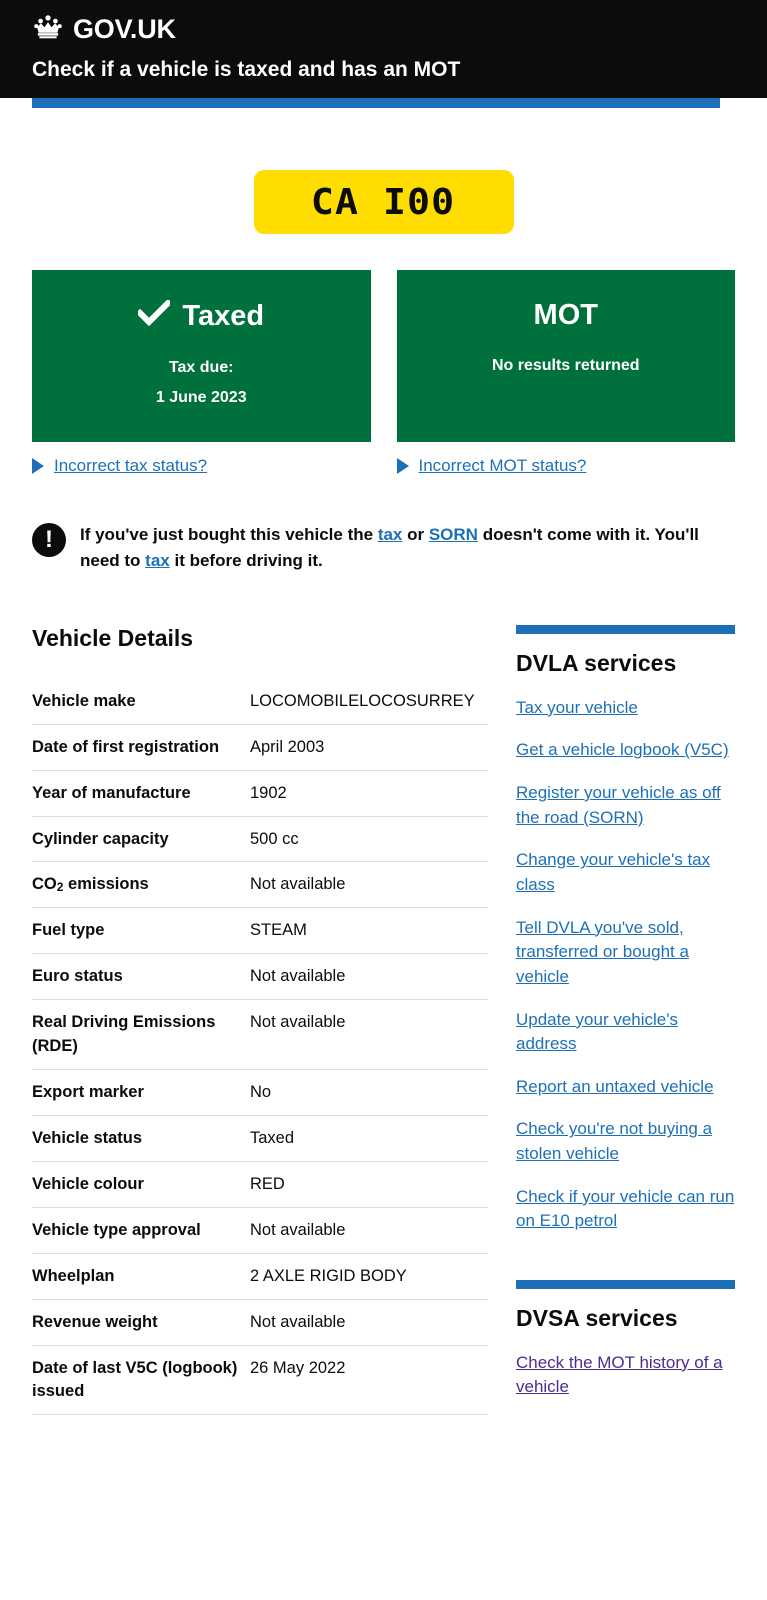 The width and height of the screenshot is (767, 1600). I want to click on detail-value: LOCOMOBILELOCOSURREY, so click(362, 700).